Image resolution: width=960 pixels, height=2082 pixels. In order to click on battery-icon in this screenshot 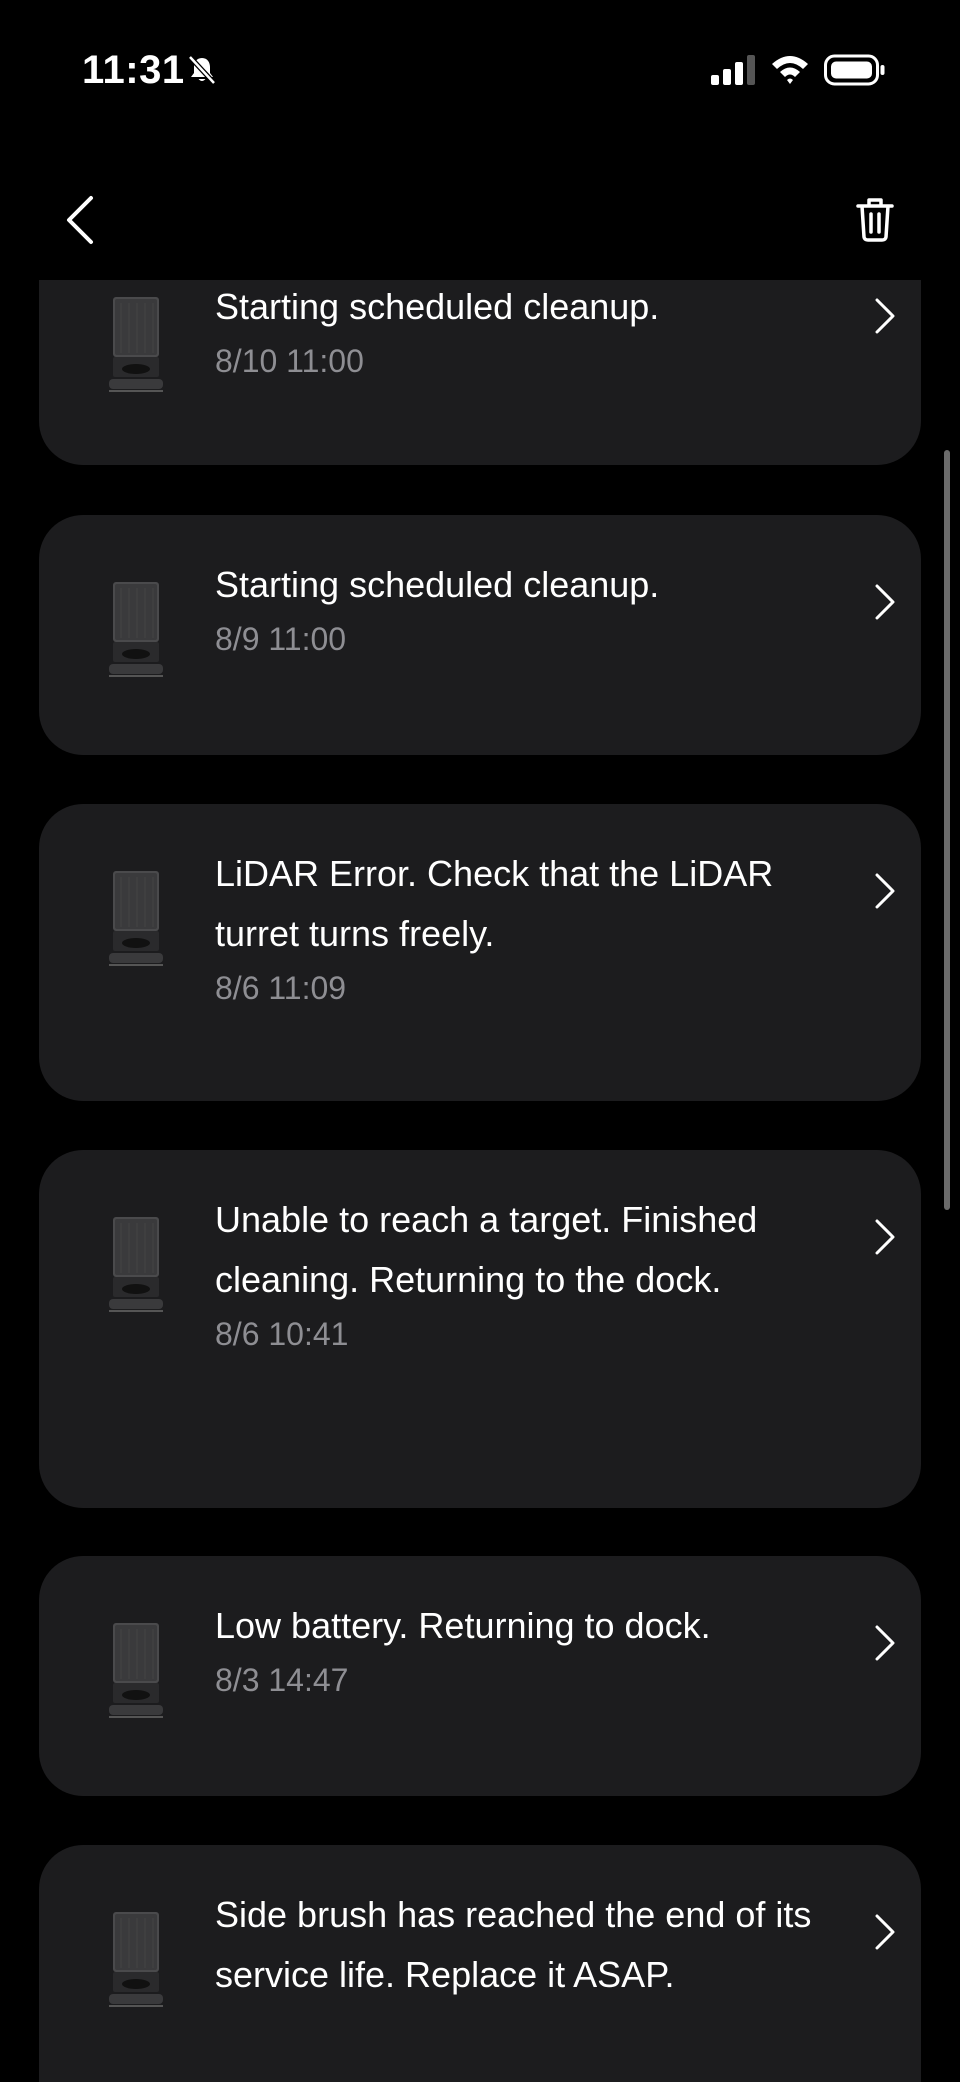, I will do `click(854, 70)`.